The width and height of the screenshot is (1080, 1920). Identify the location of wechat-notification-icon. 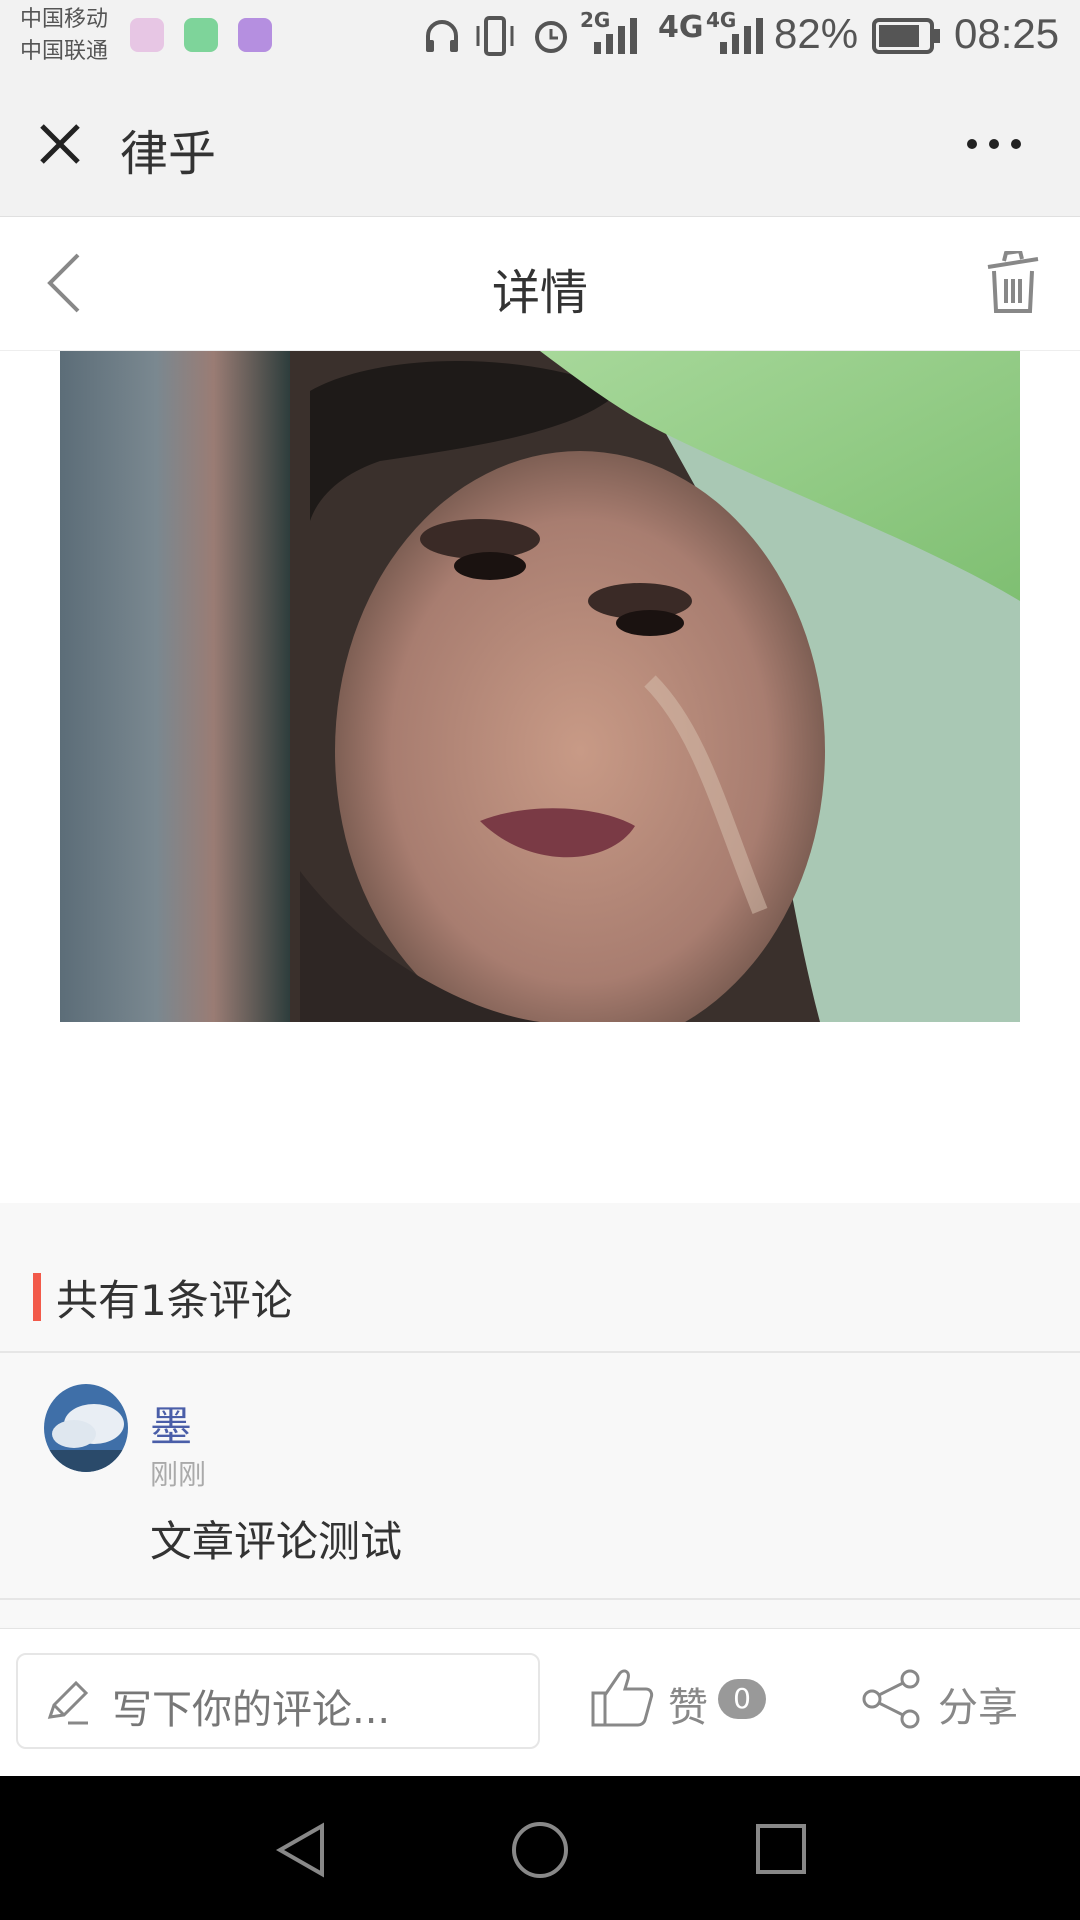
(147, 35).